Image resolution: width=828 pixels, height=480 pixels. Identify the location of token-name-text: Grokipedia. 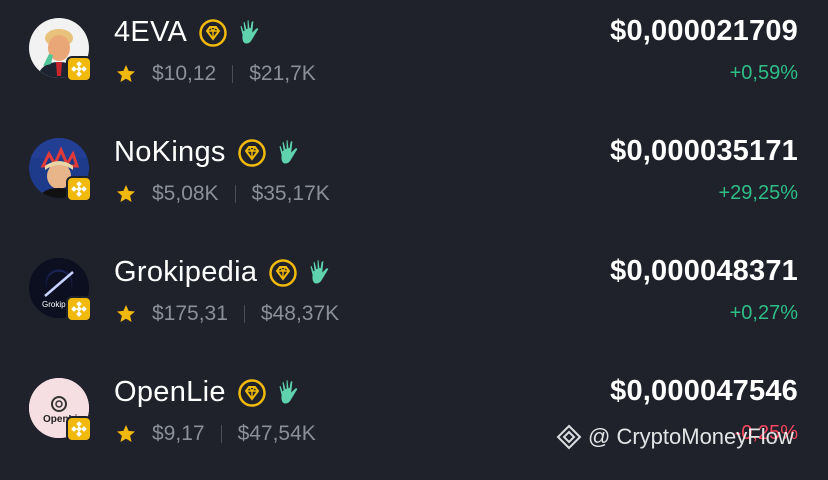
(186, 272).